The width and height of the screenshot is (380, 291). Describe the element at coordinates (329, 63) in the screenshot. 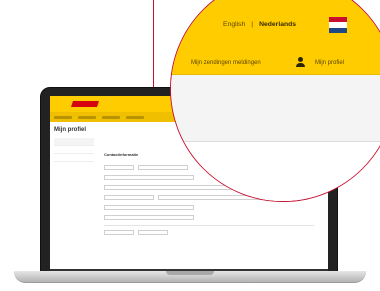

I see `my-profile-link: Mijn profiel` at that location.